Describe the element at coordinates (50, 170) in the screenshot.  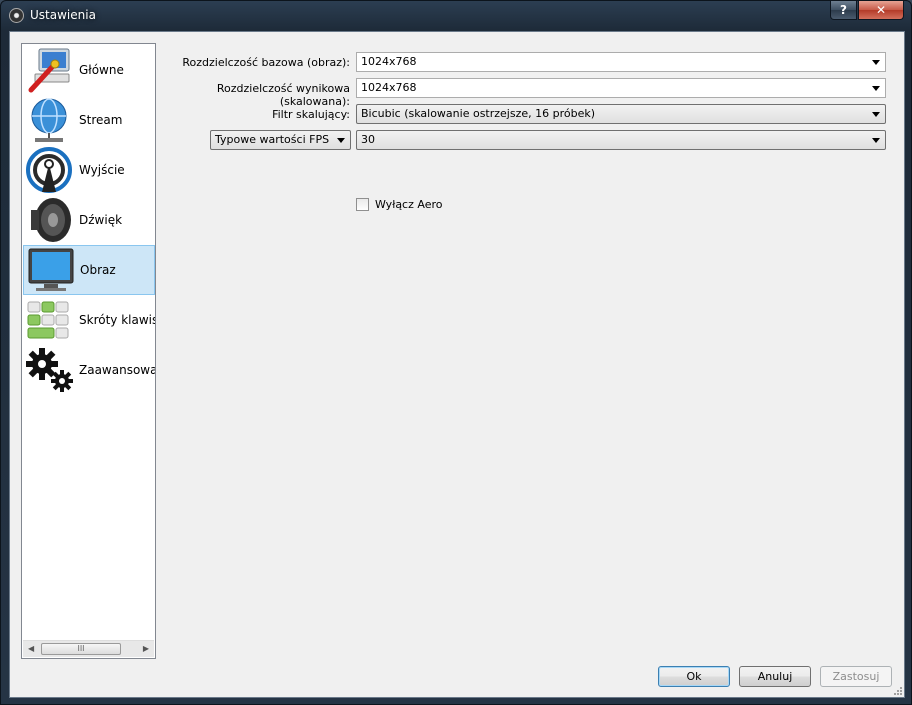
I see `output-broadcast-icon` at that location.